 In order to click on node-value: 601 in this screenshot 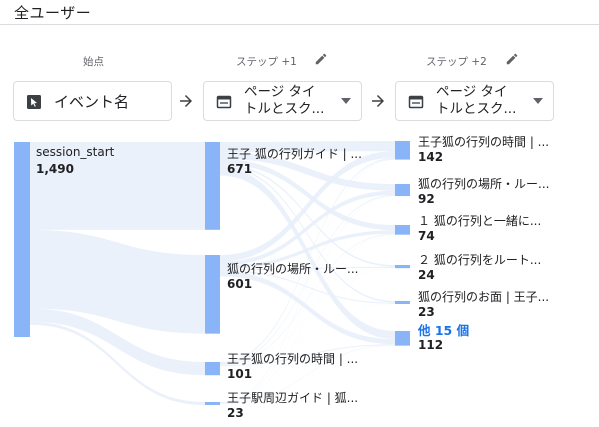, I will do `click(240, 284)`.